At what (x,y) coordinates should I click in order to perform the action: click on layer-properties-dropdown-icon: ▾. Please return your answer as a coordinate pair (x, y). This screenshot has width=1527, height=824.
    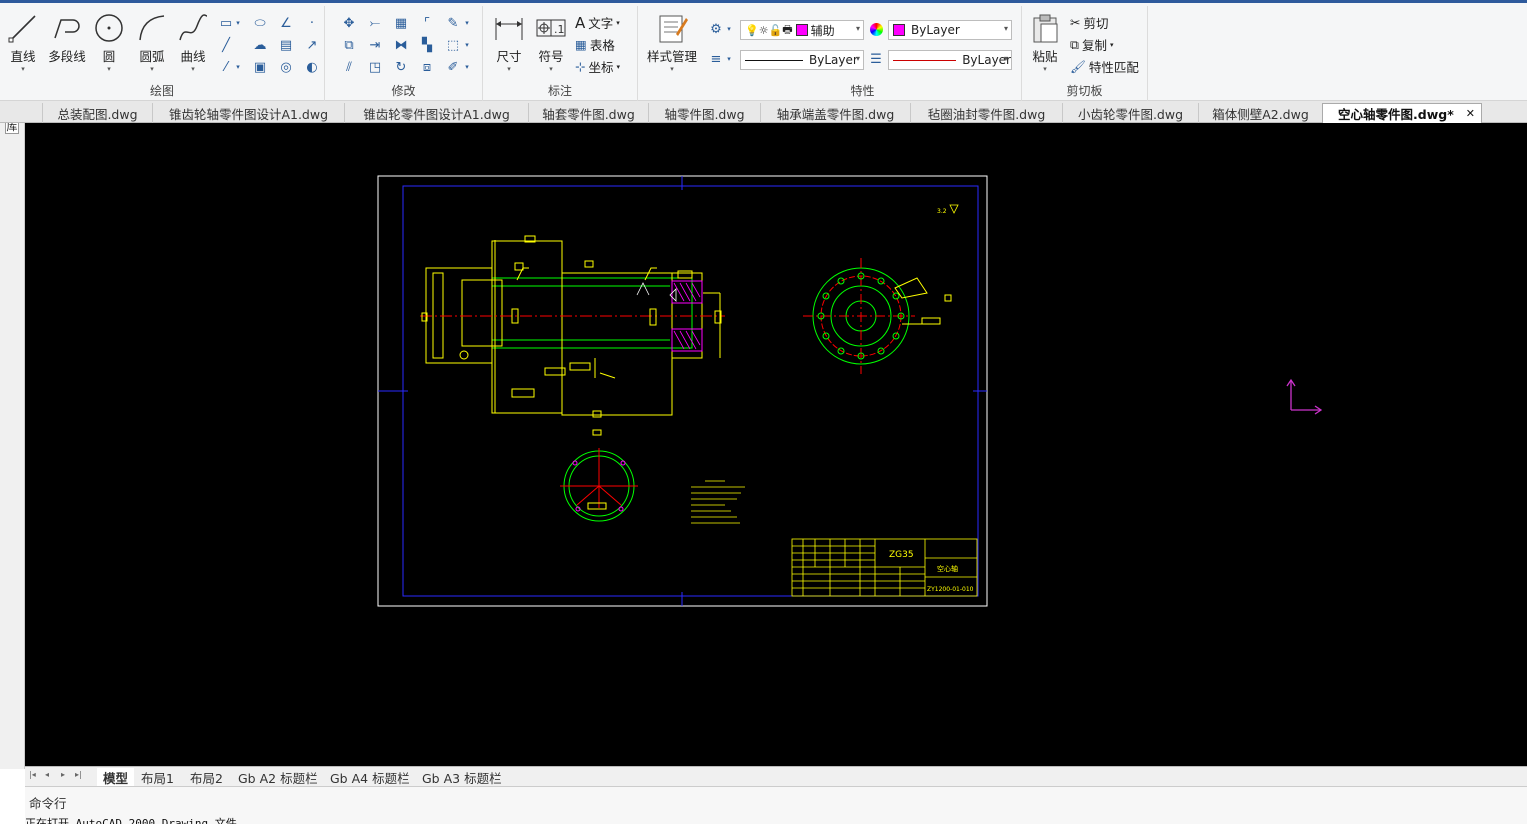
    Looking at the image, I should click on (729, 29).